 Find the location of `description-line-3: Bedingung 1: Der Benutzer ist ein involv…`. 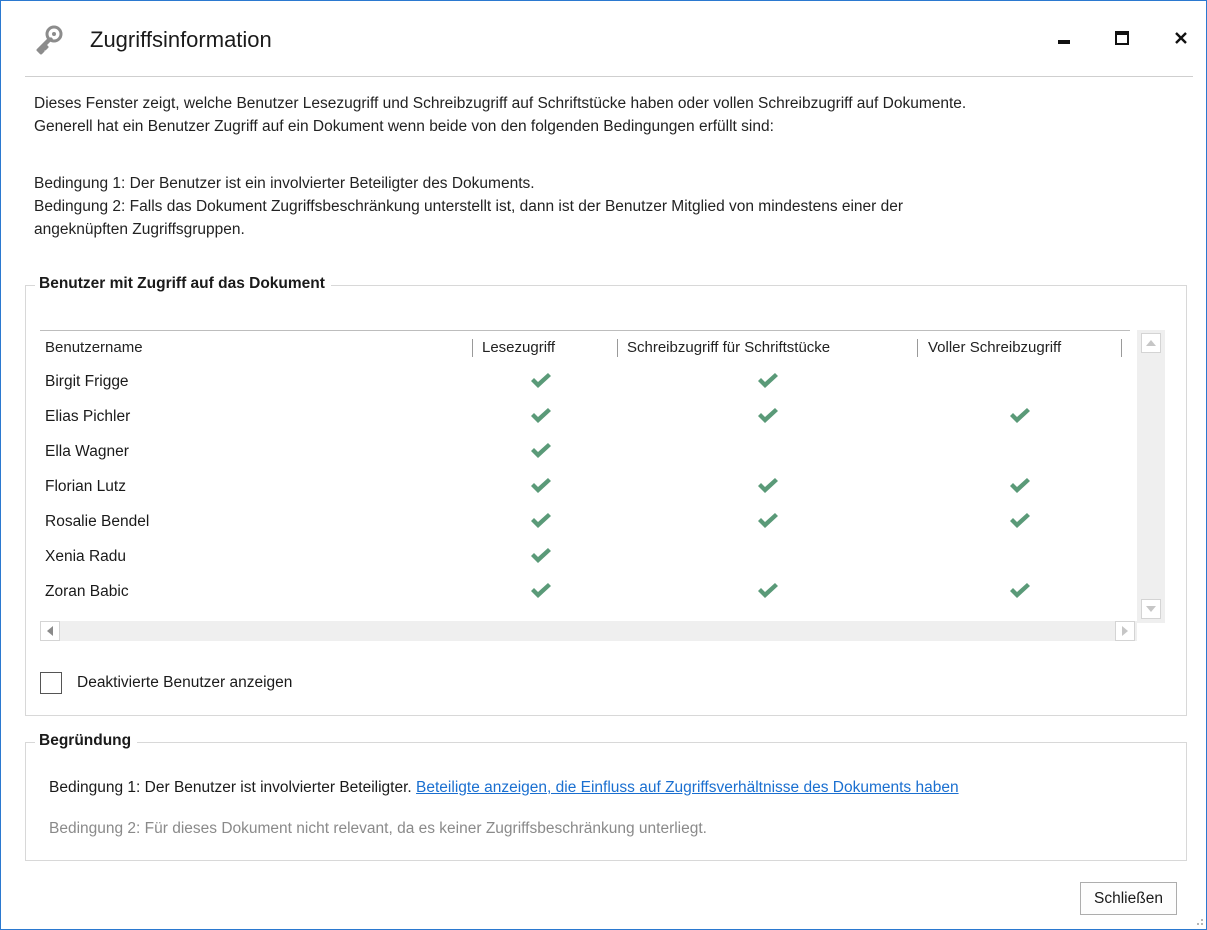

description-line-3: Bedingung 1: Der Benutzer ist ein involv… is located at coordinates (284, 183).